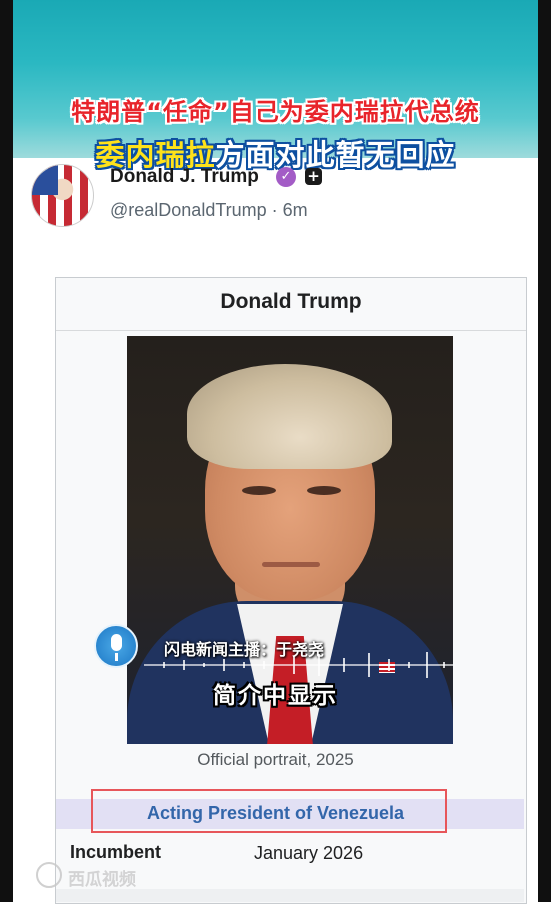  What do you see at coordinates (116, 852) in the screenshot?
I see `incumbent-label: Incumbent` at bounding box center [116, 852].